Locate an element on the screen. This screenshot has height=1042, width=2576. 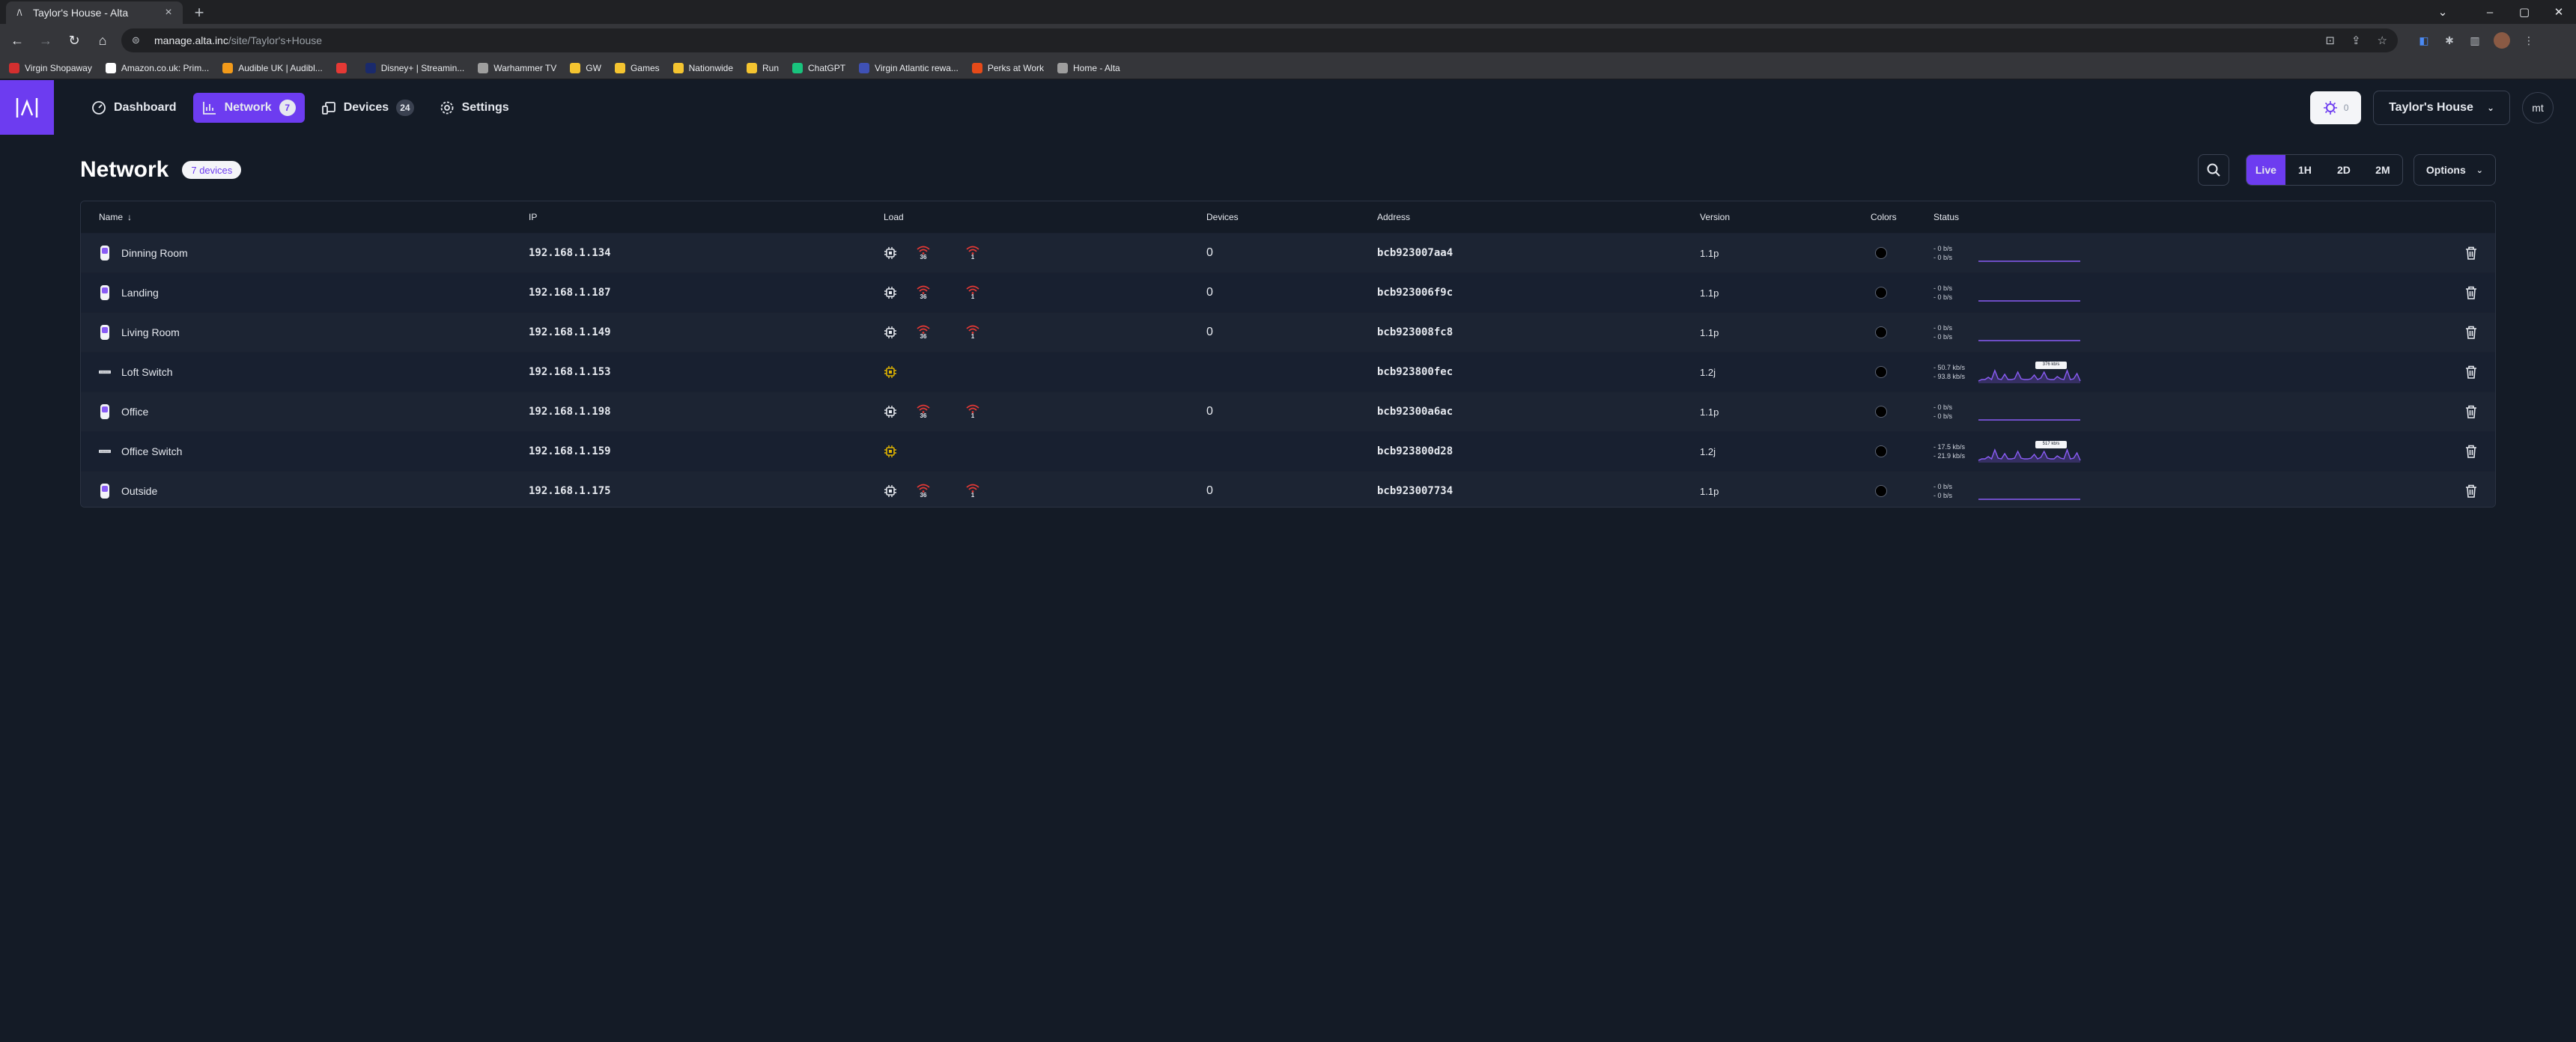
rate-down: - 0 b/s is located at coordinates (1943, 337).